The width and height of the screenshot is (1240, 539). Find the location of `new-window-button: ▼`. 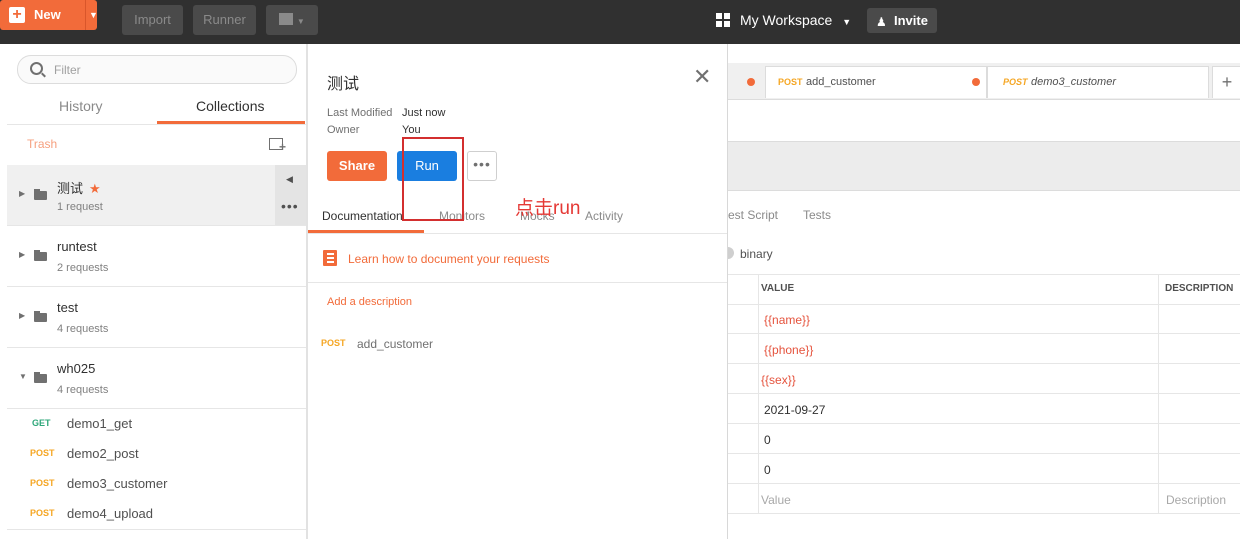

new-window-button: ▼ is located at coordinates (292, 20).